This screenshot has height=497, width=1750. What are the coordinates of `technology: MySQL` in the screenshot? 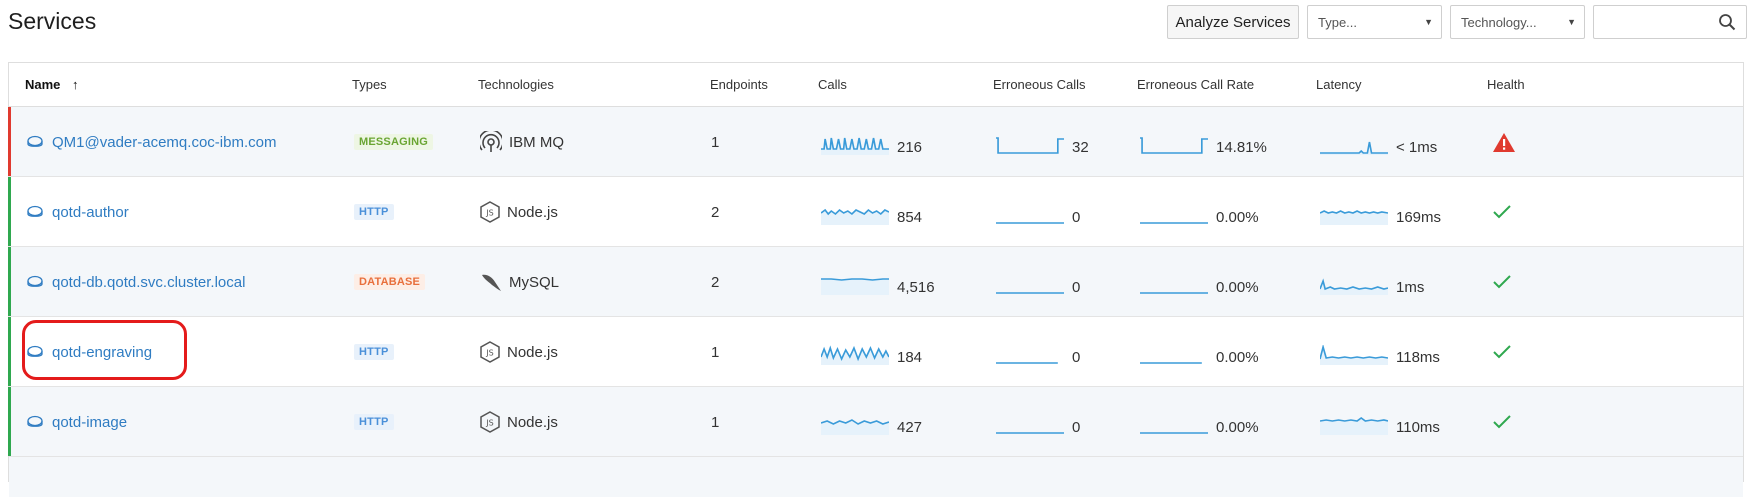 It's located at (519, 282).